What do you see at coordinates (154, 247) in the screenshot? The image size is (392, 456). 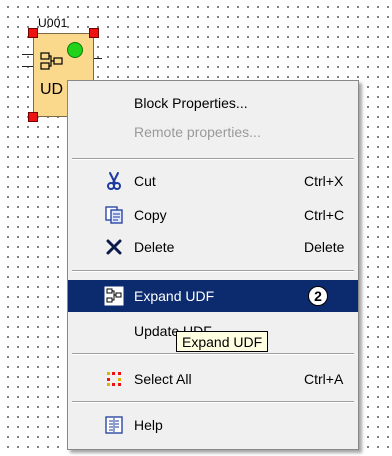 I see `menu-item-label: Delete` at bounding box center [154, 247].